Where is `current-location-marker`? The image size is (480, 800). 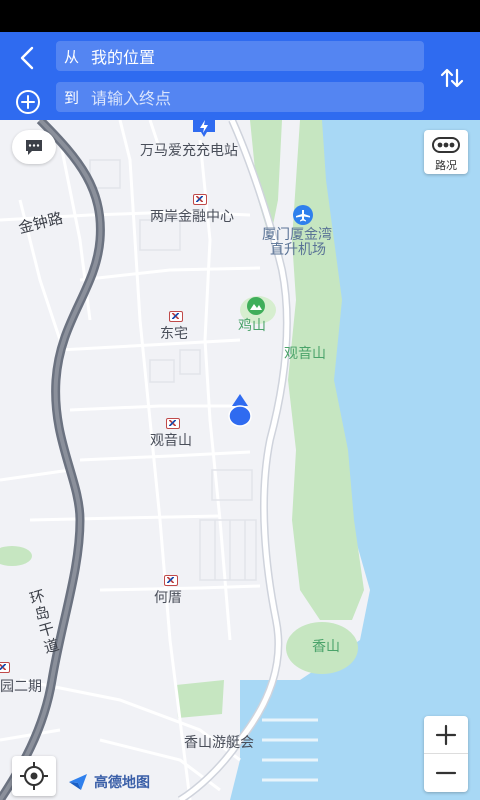
current-location-marker is located at coordinates (240, 410).